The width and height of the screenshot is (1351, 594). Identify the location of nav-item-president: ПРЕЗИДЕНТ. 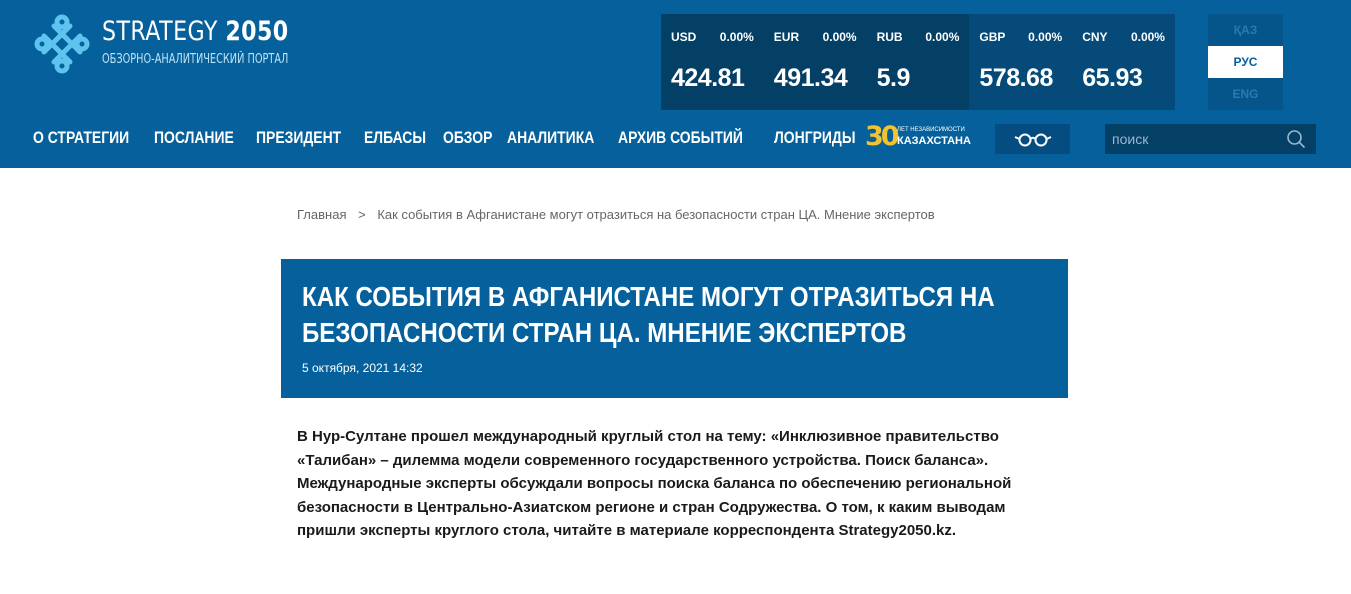
(298, 138).